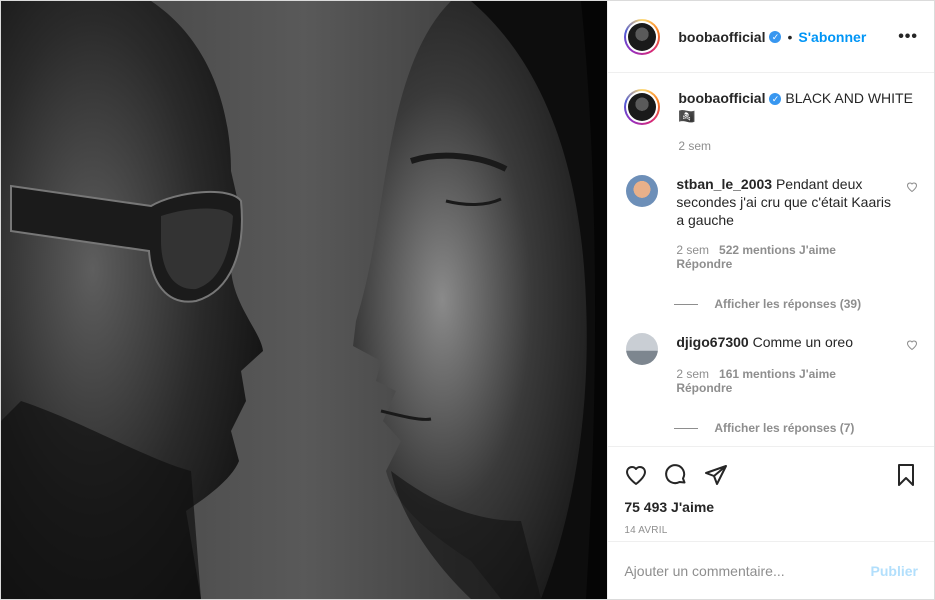  I want to click on paper-plane-icon, so click(716, 475).